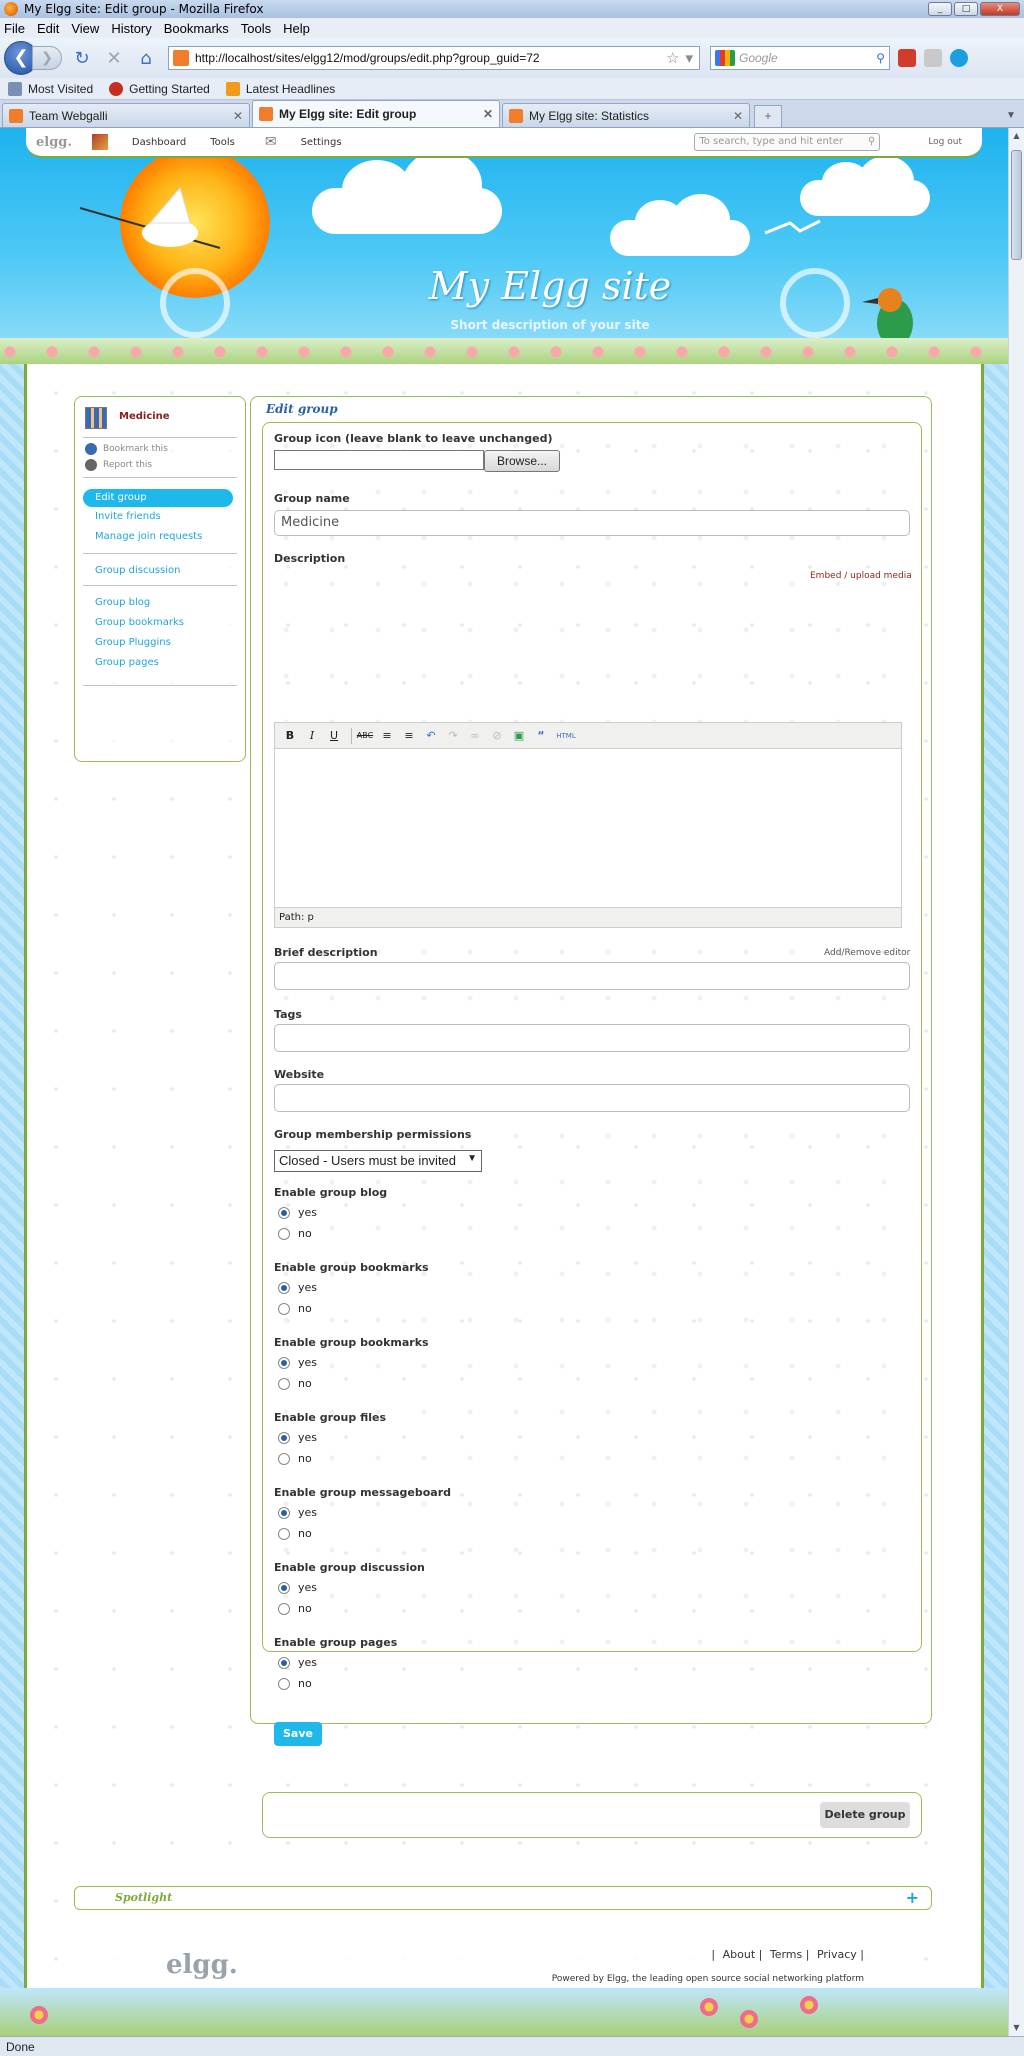  I want to click on enable-messageboard-no: no, so click(295, 1533).